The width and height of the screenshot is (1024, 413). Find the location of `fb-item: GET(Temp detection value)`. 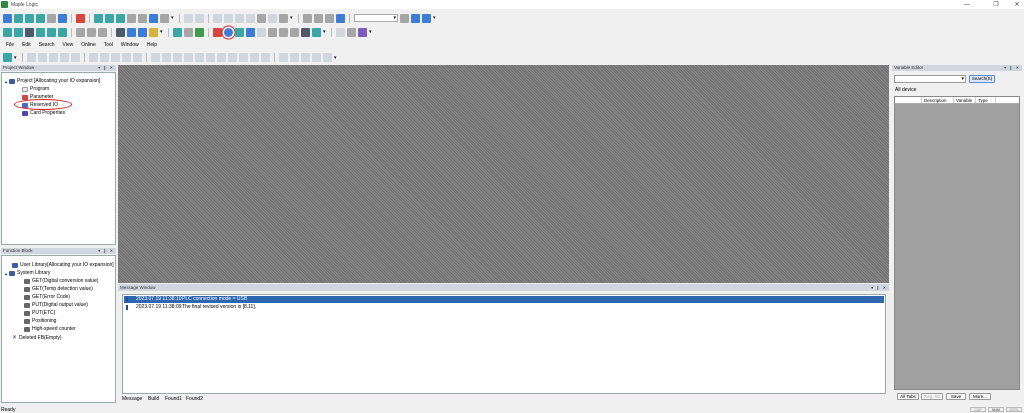

fb-item: GET(Temp detection value) is located at coordinates (58, 289).